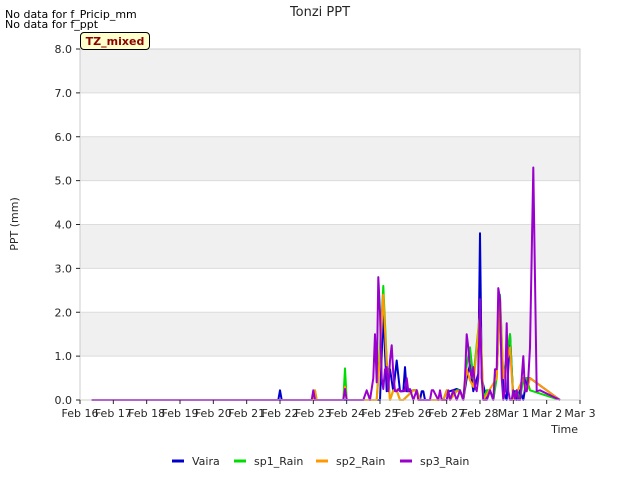 This screenshot has width=640, height=480. I want to click on y-tick-label: 7.0, so click(64, 93).